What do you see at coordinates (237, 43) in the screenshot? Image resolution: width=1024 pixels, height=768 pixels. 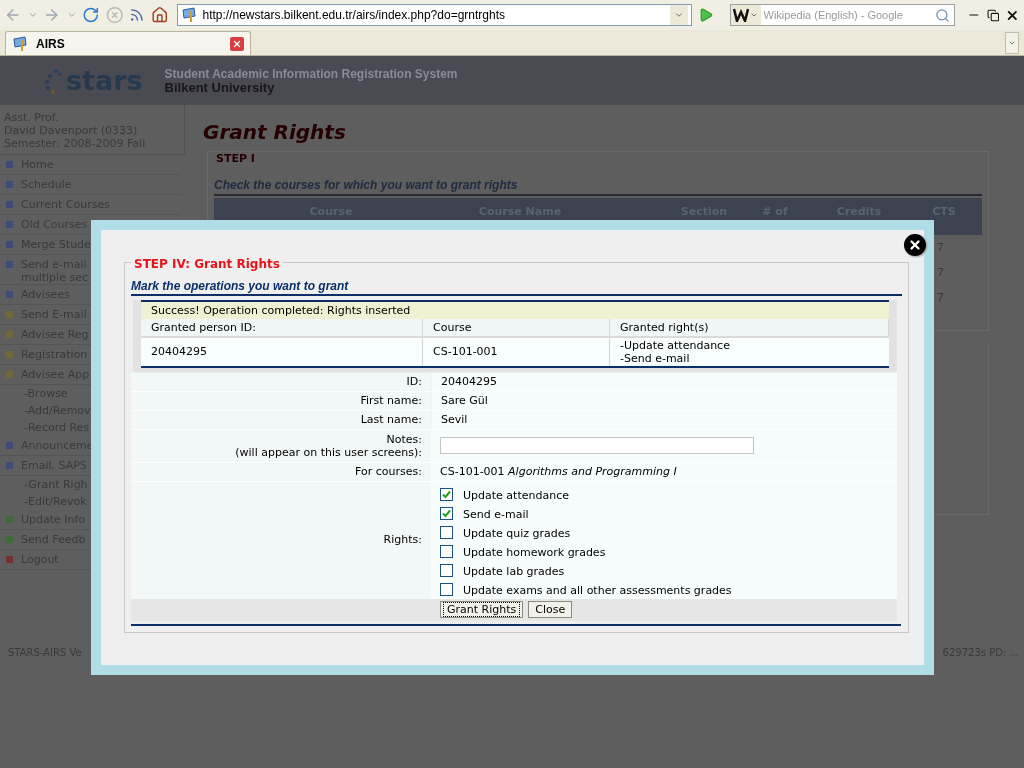 I see `close-tab-icon` at bounding box center [237, 43].